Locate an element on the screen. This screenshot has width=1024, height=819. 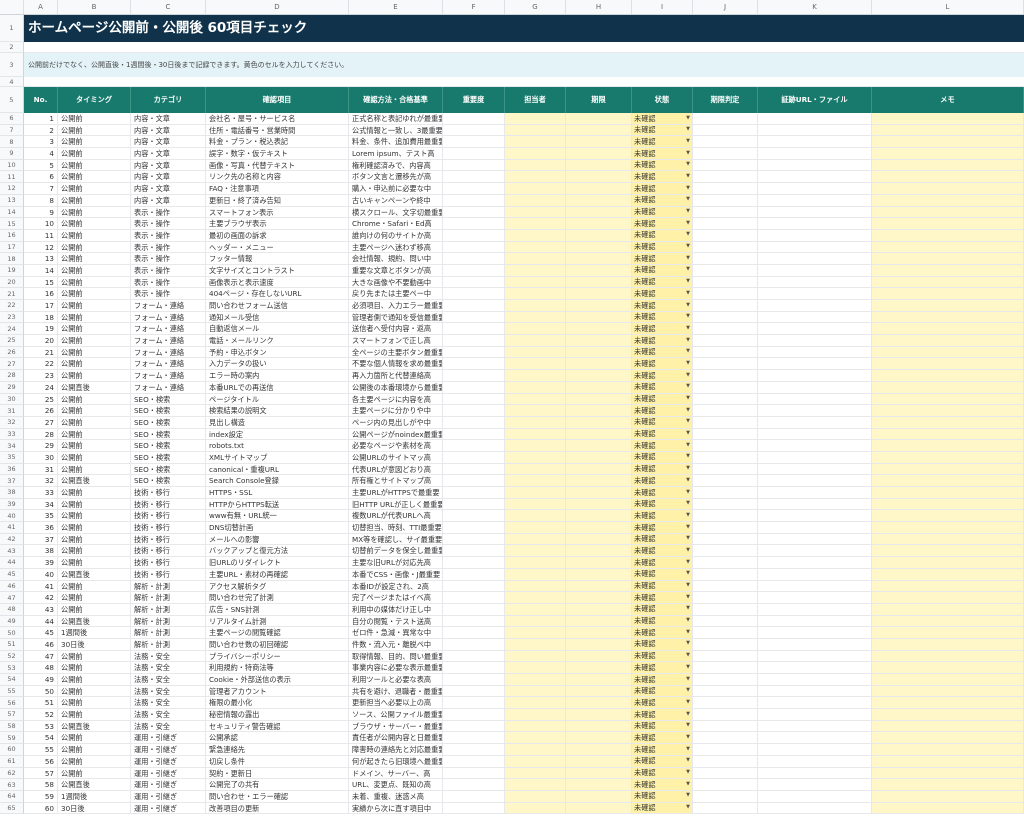
cell-category: 技術・移行 is located at coordinates (168, 539).